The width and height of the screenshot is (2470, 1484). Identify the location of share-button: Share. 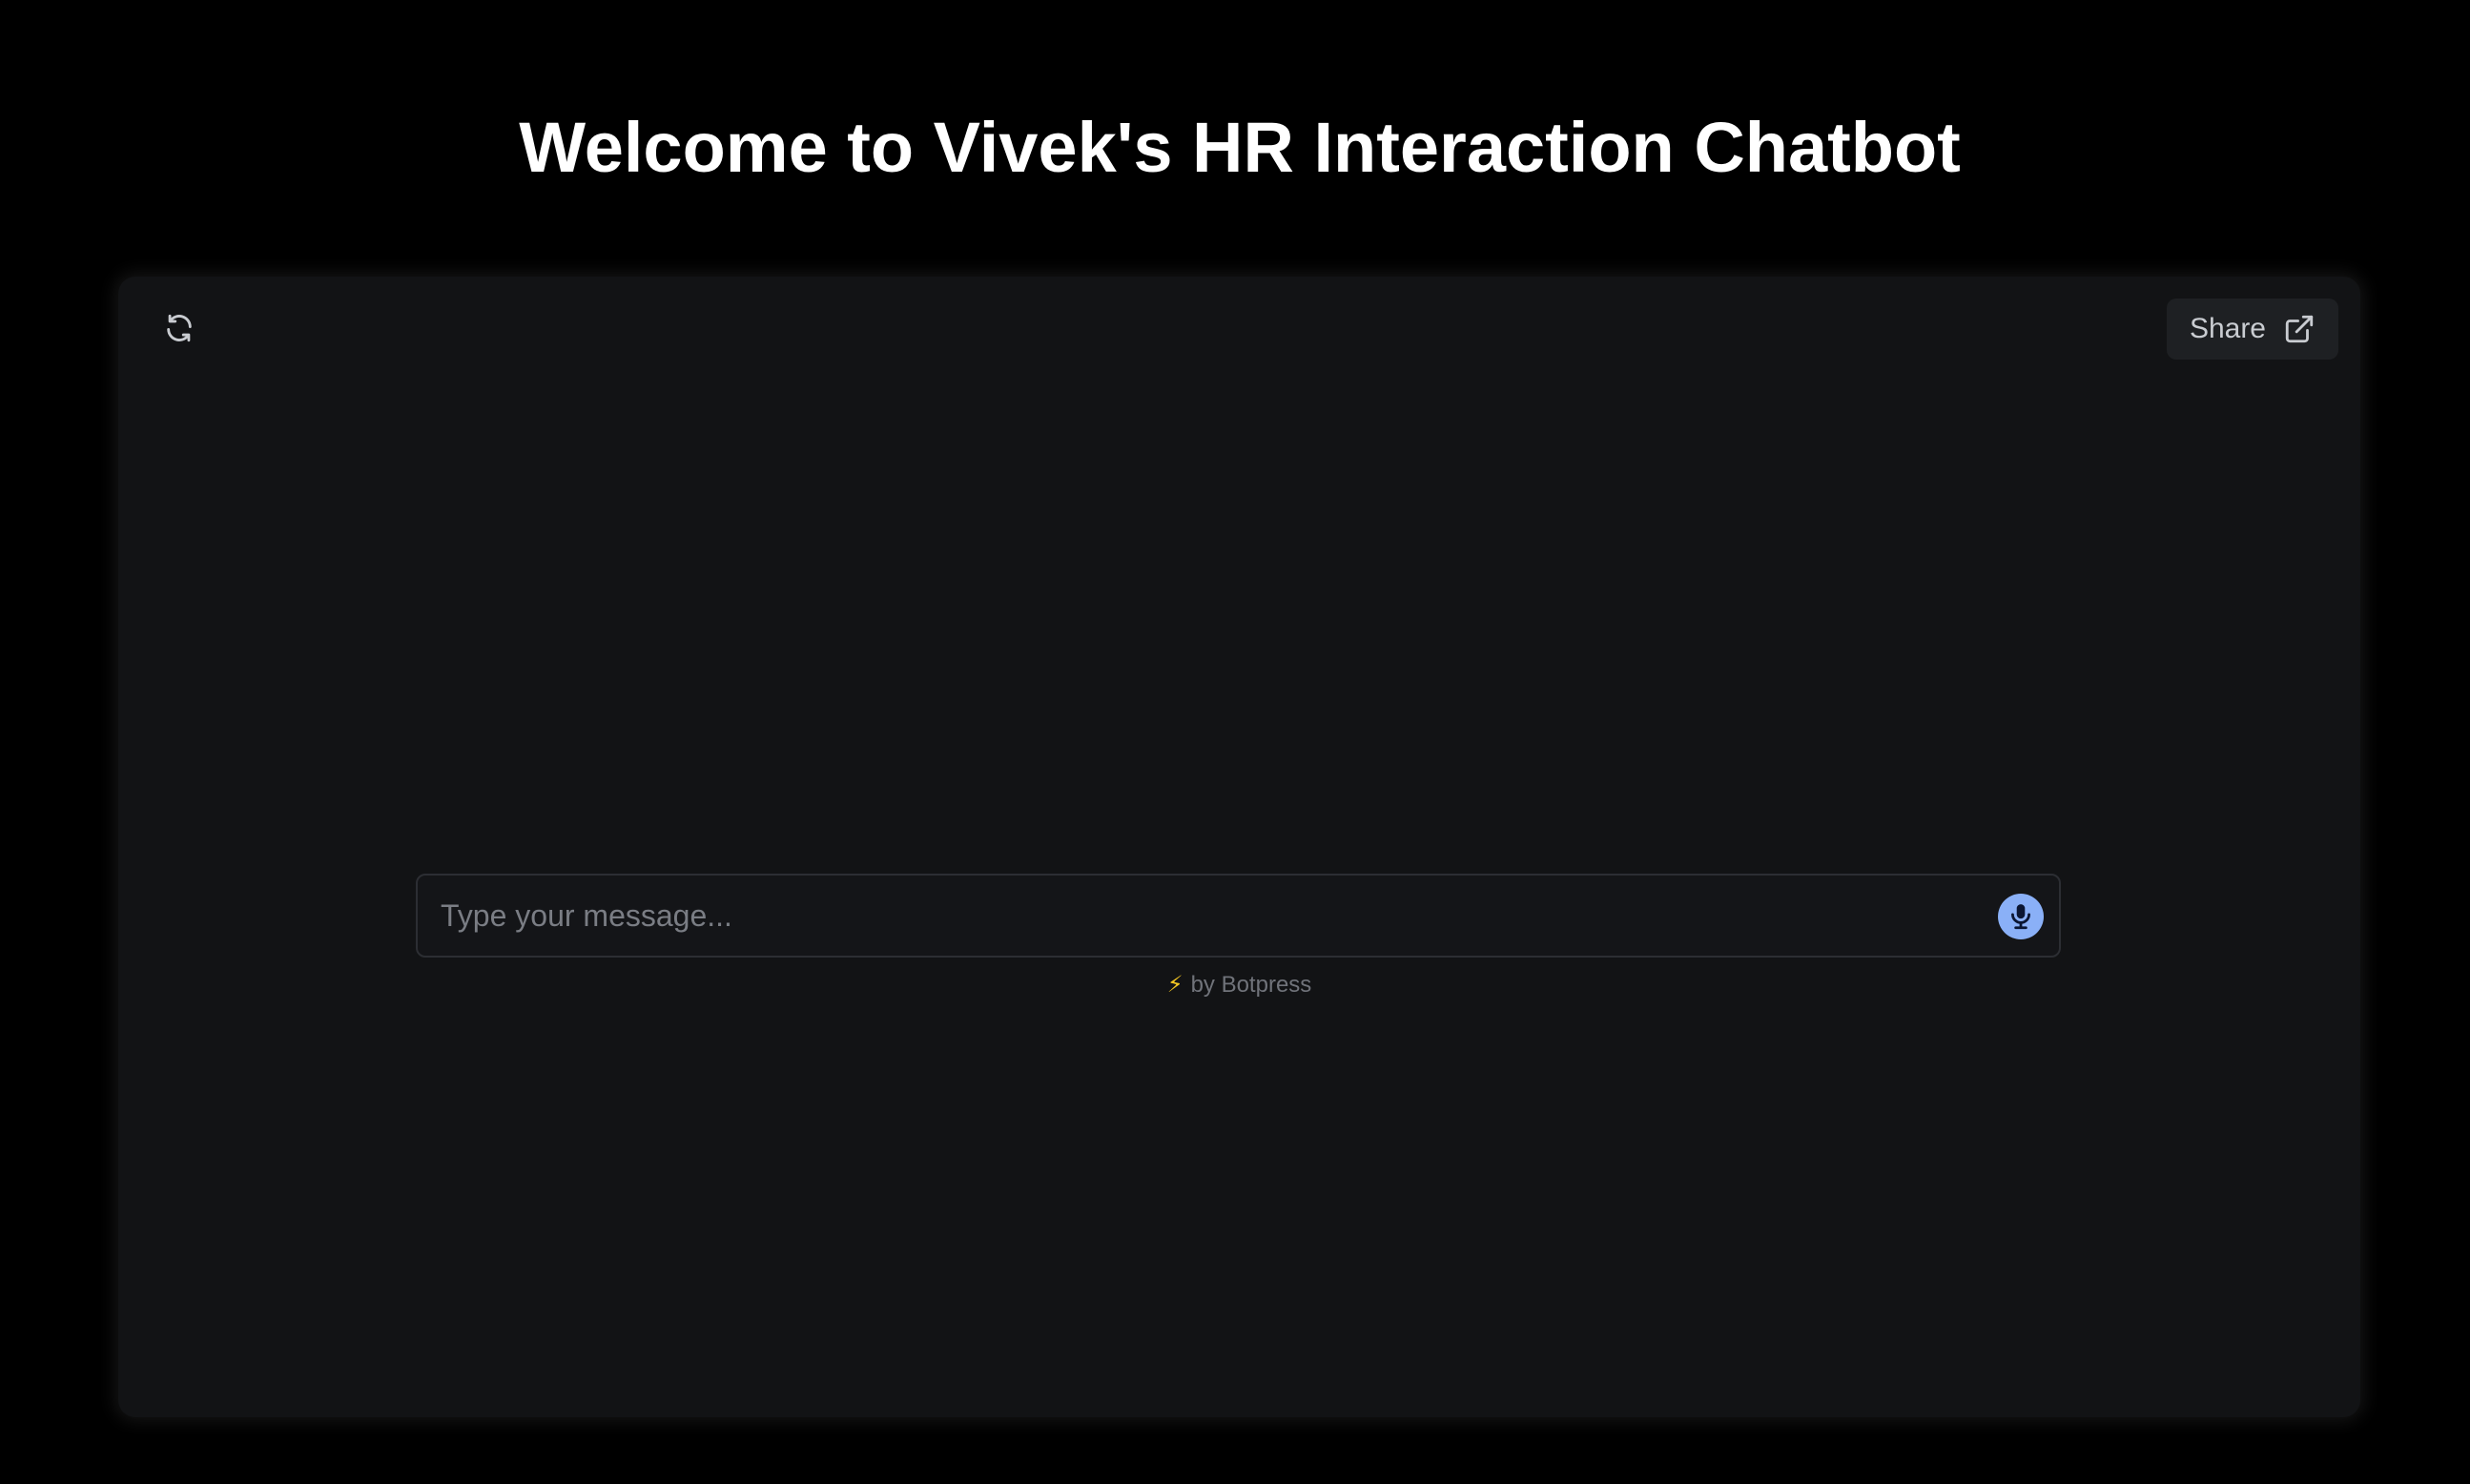
(2252, 329).